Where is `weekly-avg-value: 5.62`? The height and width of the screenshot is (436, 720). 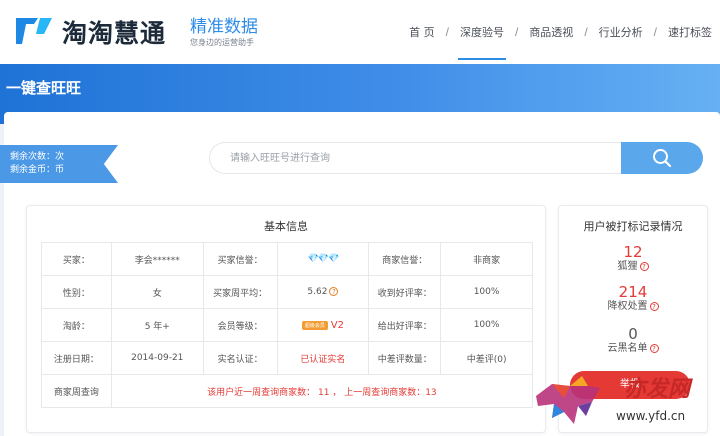
weekly-avg-value: 5.62 is located at coordinates (317, 292).